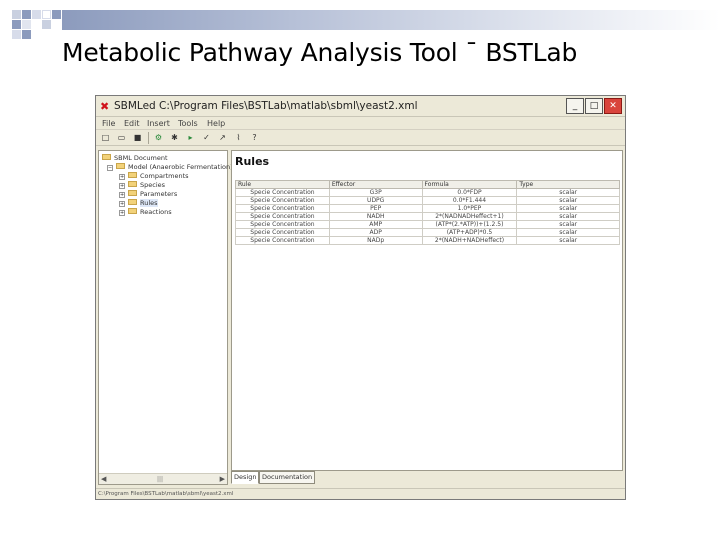 The image size is (720, 540). Describe the element at coordinates (320, 52) in the screenshot. I see `slide-title: Metabolic Pathway Analysis Tool ¯ BSTLab` at that location.